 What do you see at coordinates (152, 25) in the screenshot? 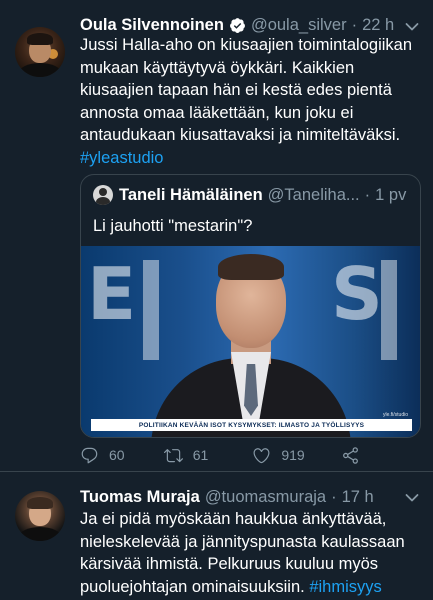
I see `author-name: Oula Silvennoinen` at bounding box center [152, 25].